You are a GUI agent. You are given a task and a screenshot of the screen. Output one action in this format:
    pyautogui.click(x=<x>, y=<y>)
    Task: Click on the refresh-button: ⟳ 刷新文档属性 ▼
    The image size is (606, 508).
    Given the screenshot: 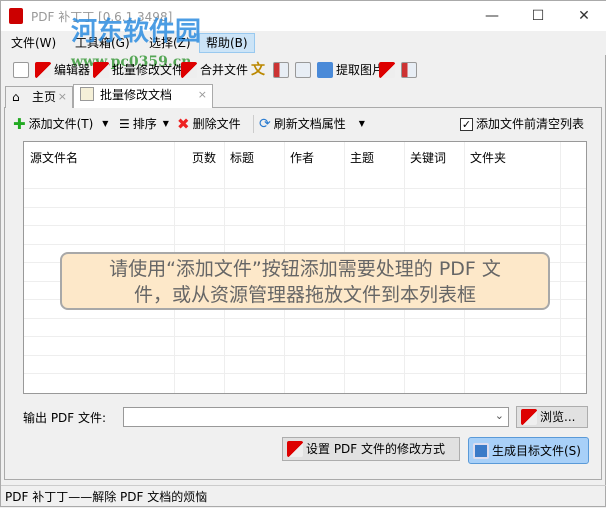 What is the action you would take?
    pyautogui.click(x=312, y=124)
    